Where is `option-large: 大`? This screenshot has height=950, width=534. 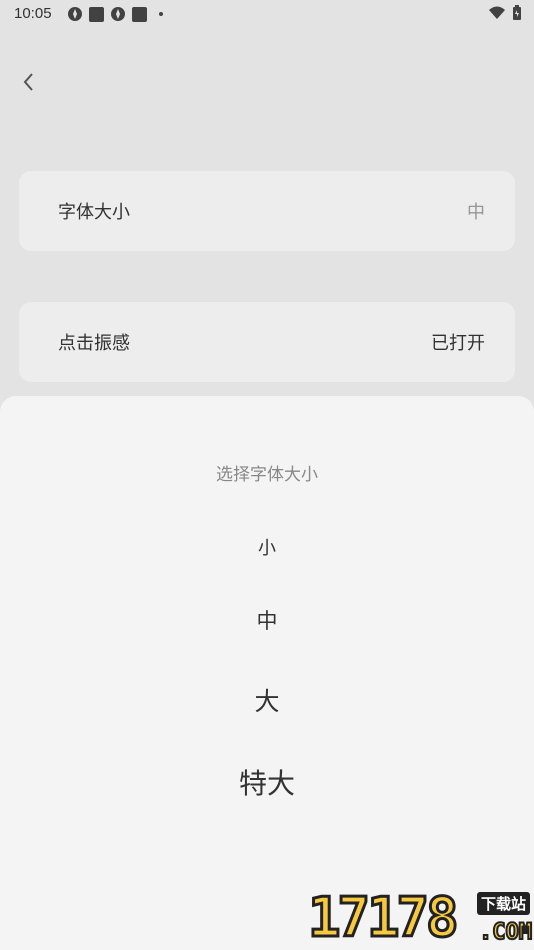 option-large: 大 is located at coordinates (267, 700).